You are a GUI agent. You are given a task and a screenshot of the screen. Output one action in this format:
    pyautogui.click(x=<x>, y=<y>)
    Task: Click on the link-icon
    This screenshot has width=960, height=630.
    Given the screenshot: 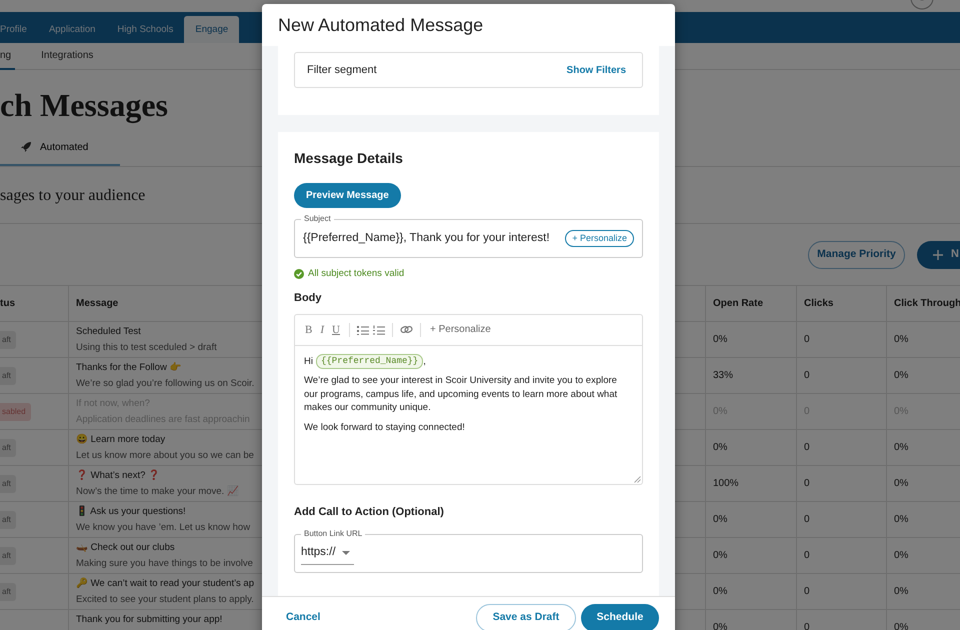 What is the action you would take?
    pyautogui.click(x=406, y=329)
    